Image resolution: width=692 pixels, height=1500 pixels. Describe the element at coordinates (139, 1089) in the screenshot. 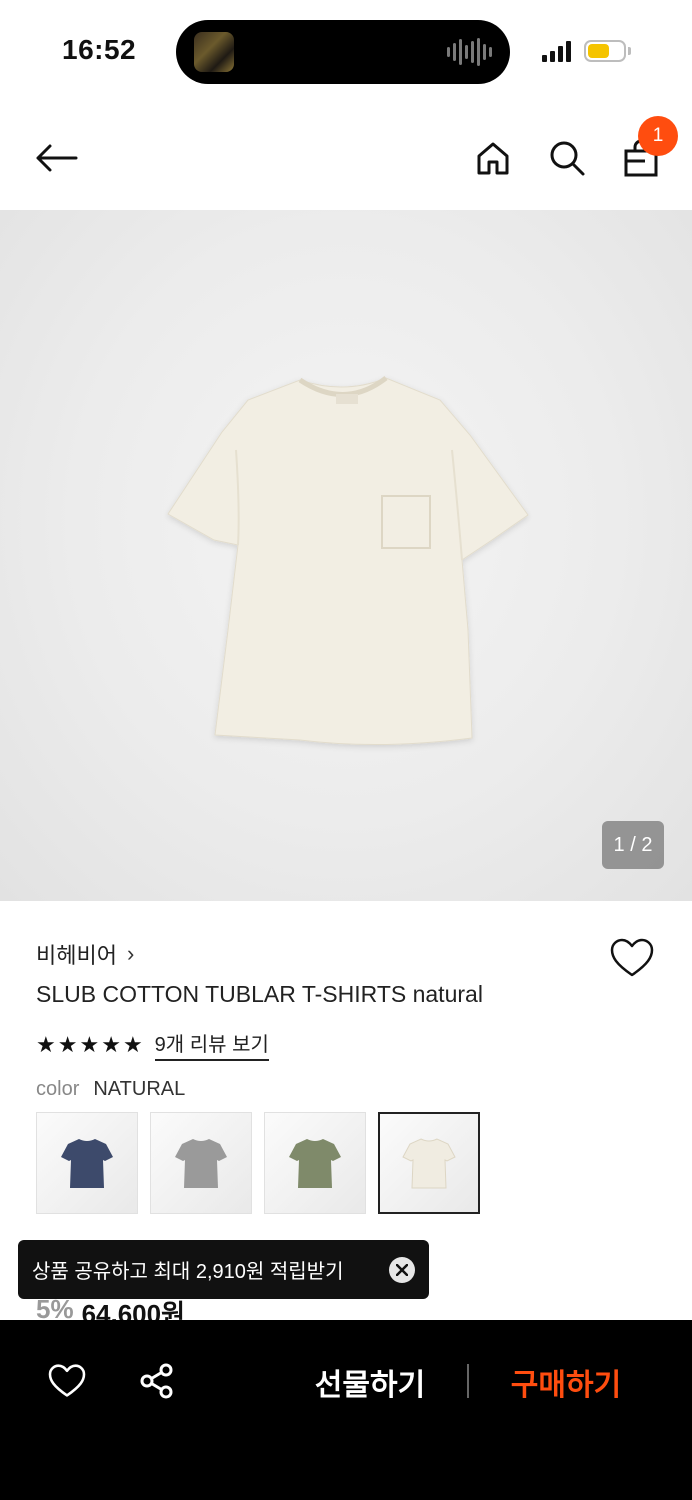

I see `selected-color-value: NATURAL` at that location.